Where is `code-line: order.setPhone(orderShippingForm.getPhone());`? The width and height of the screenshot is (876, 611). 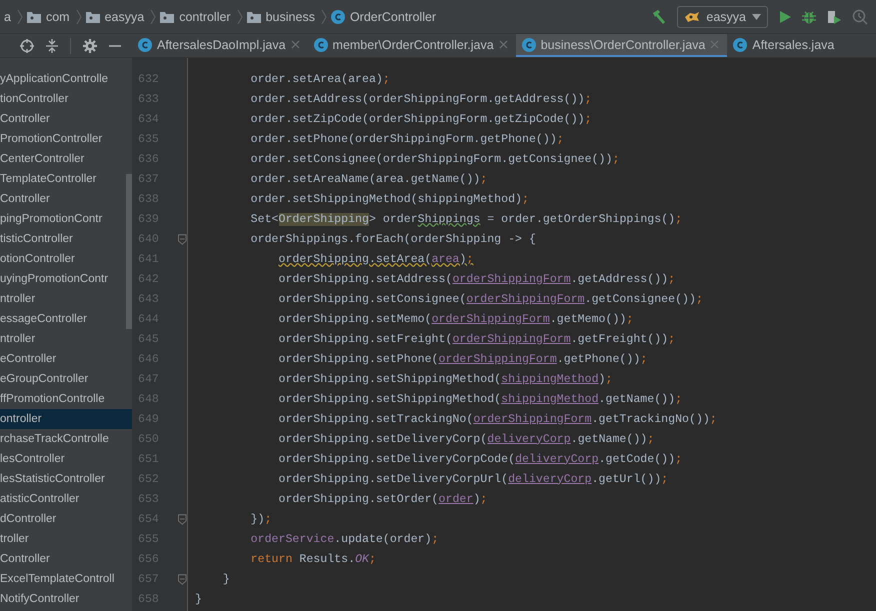 code-line: order.setPhone(orderShippingForm.getPhone()); is located at coordinates (407, 139).